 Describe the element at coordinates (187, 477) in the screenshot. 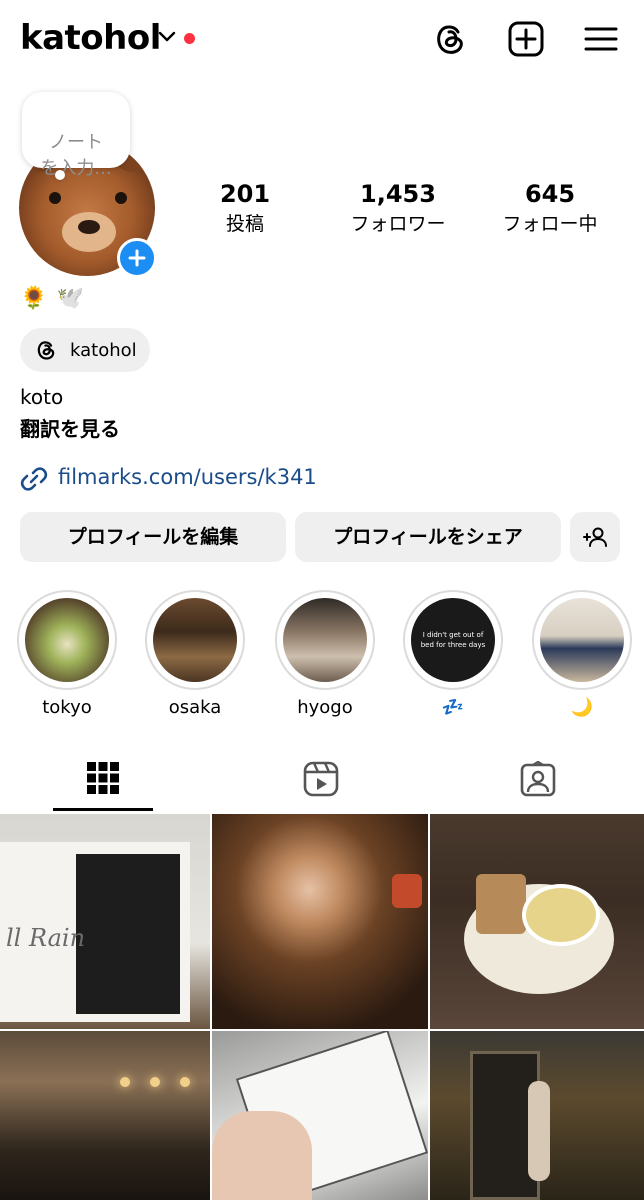

I see `profile-link-text: filmarks.com/users/k341` at that location.